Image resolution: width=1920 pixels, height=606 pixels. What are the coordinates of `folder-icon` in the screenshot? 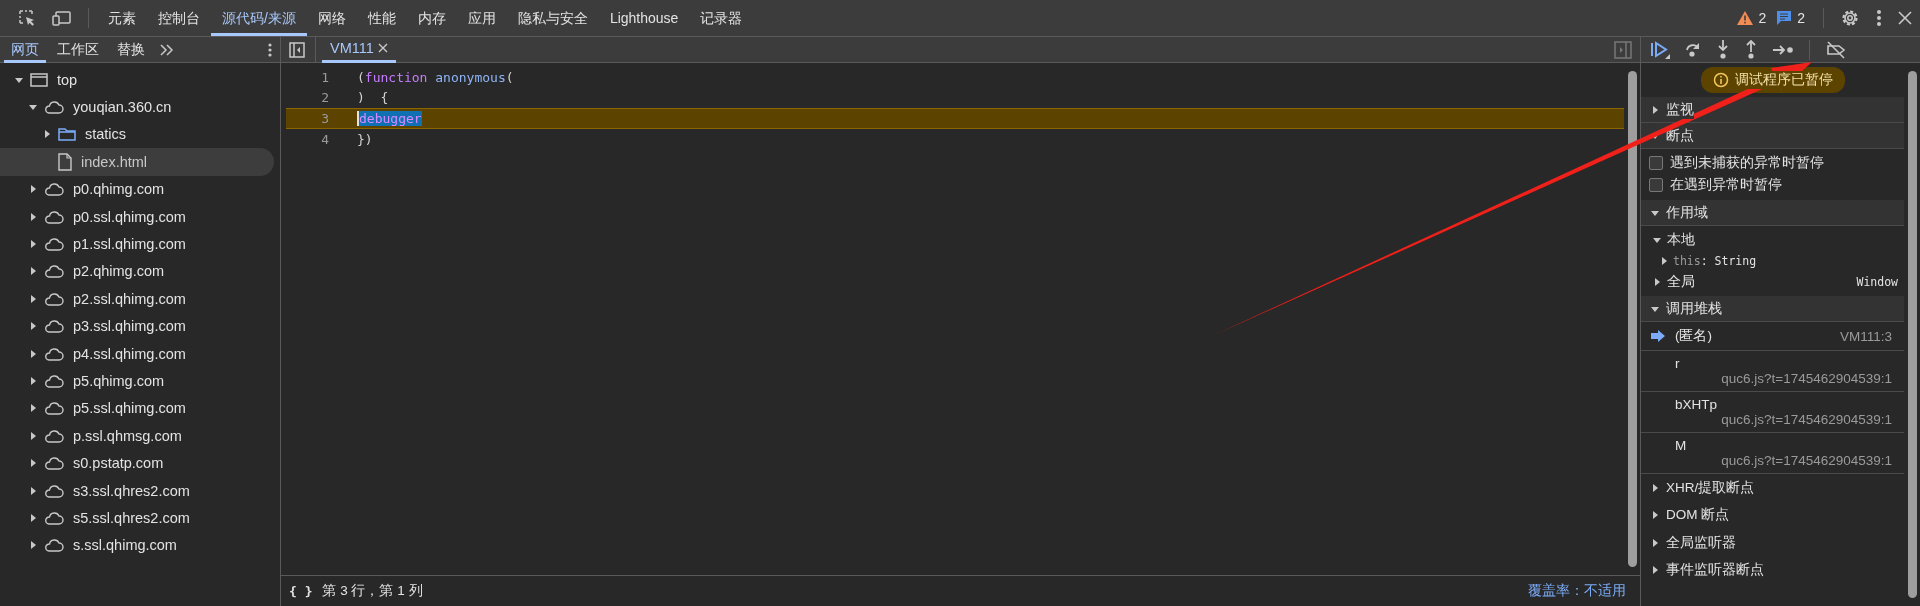 It's located at (67, 134).